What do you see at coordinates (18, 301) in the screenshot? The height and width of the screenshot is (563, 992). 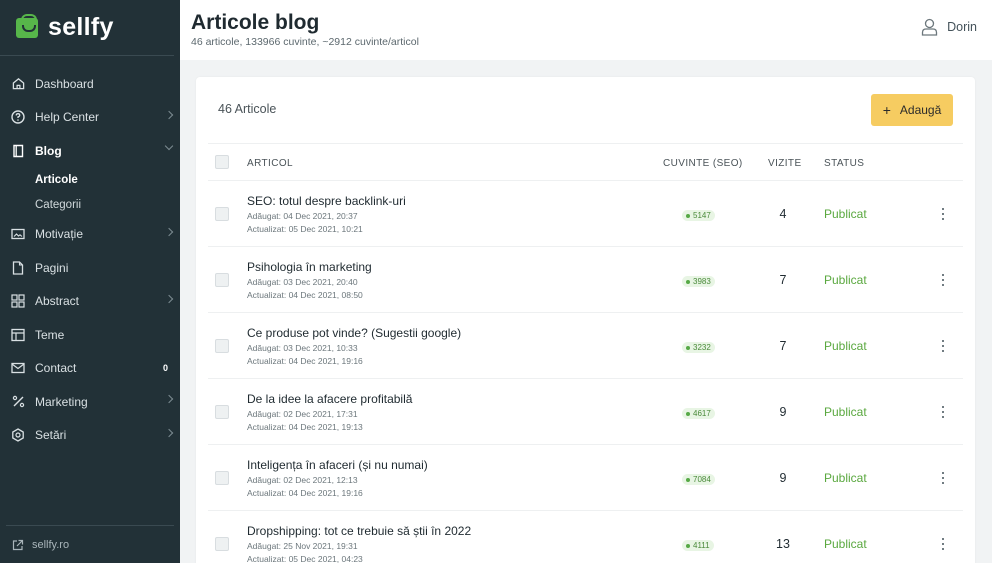 I see `layout-icon` at bounding box center [18, 301].